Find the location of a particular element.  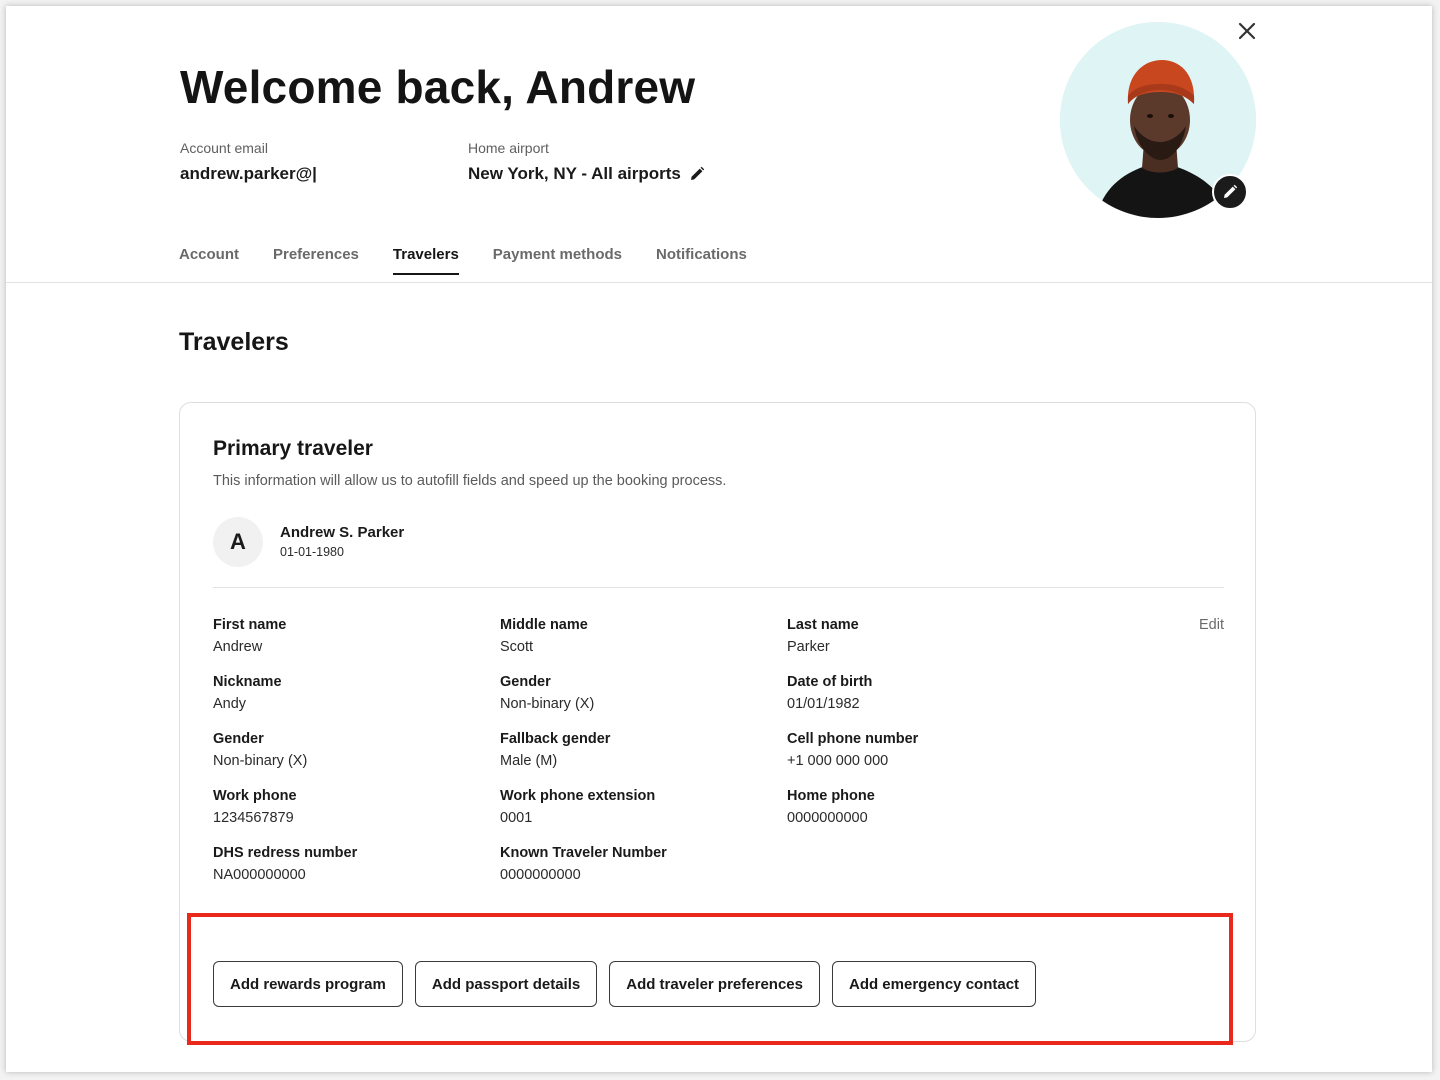

field-value: NA000000000 is located at coordinates (259, 875).